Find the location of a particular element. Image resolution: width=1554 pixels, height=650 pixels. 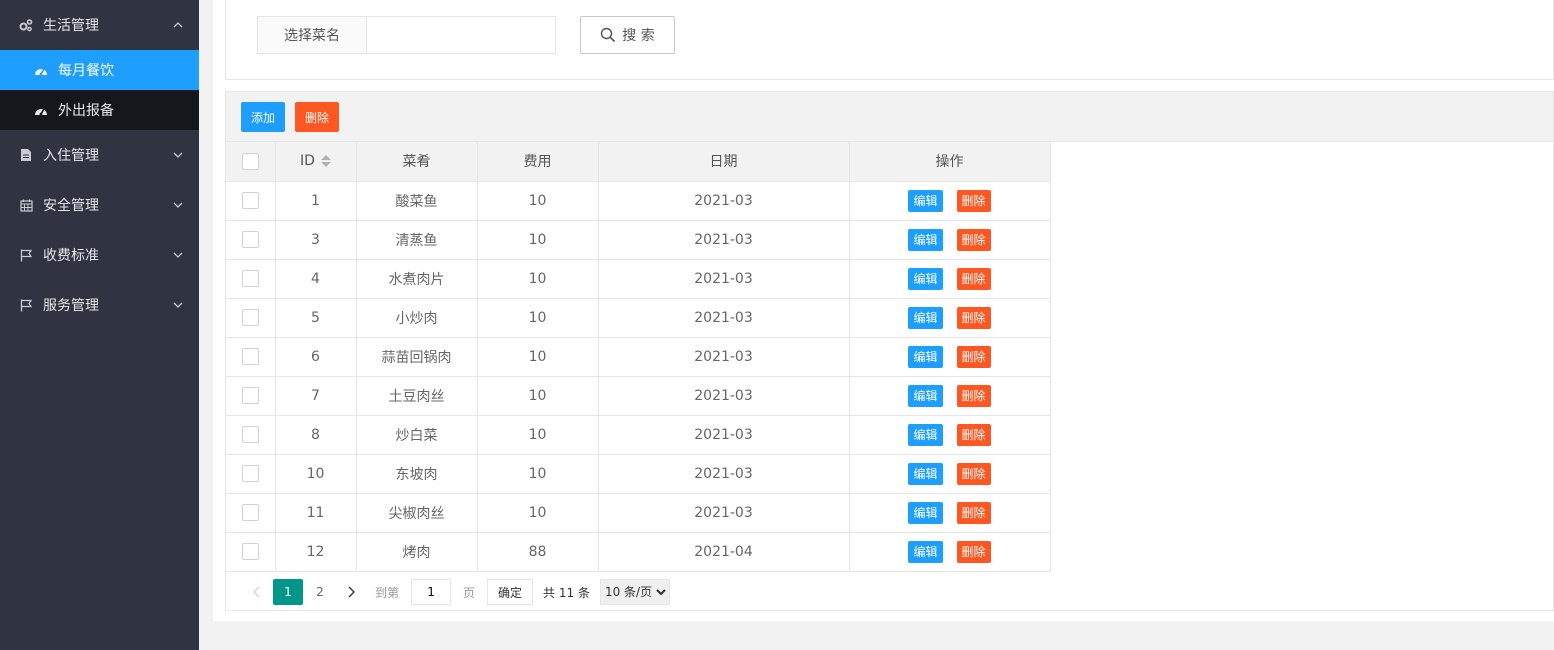

file-icon is located at coordinates (26, 155).